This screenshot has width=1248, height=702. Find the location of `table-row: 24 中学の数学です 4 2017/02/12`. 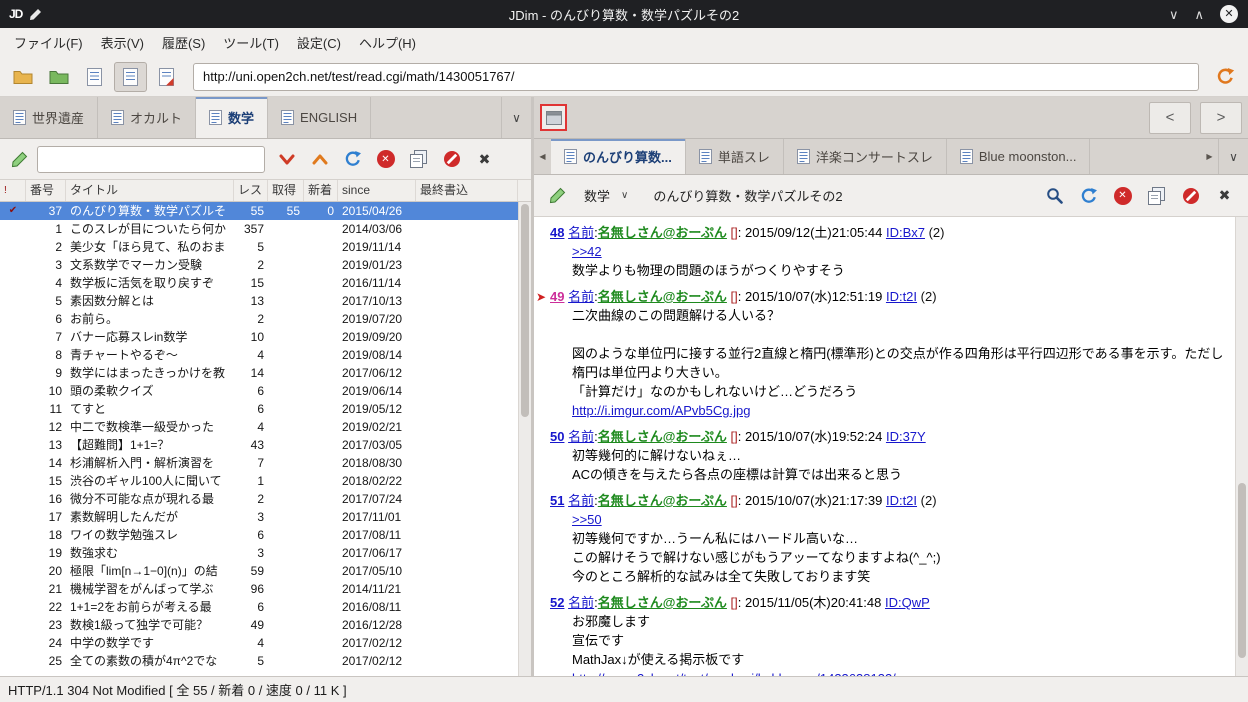

table-row: 24 中学の数学です 4 2017/02/12 is located at coordinates (259, 643).